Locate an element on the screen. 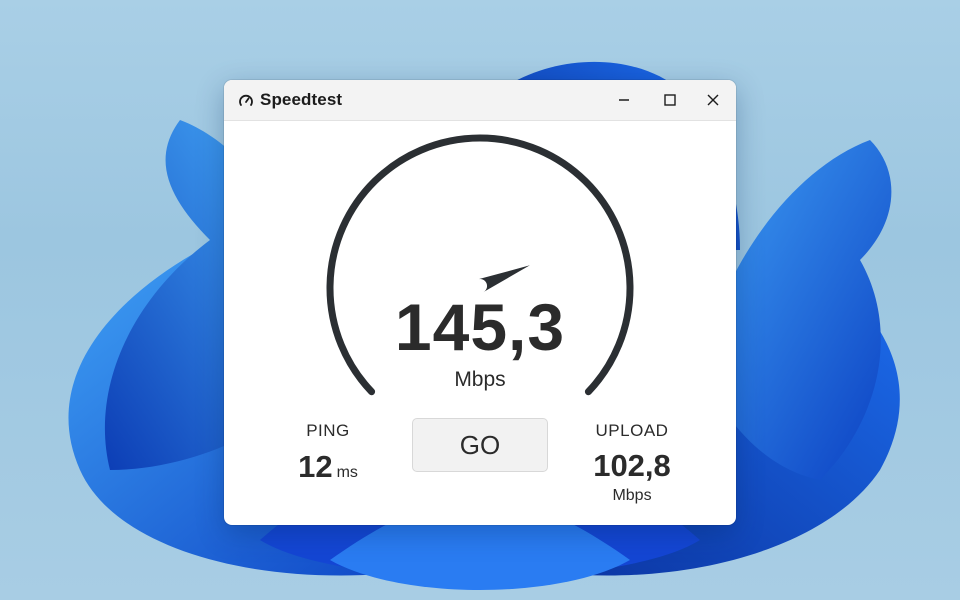 This screenshot has width=960, height=600. window-title: Speedtest is located at coordinates (301, 99).